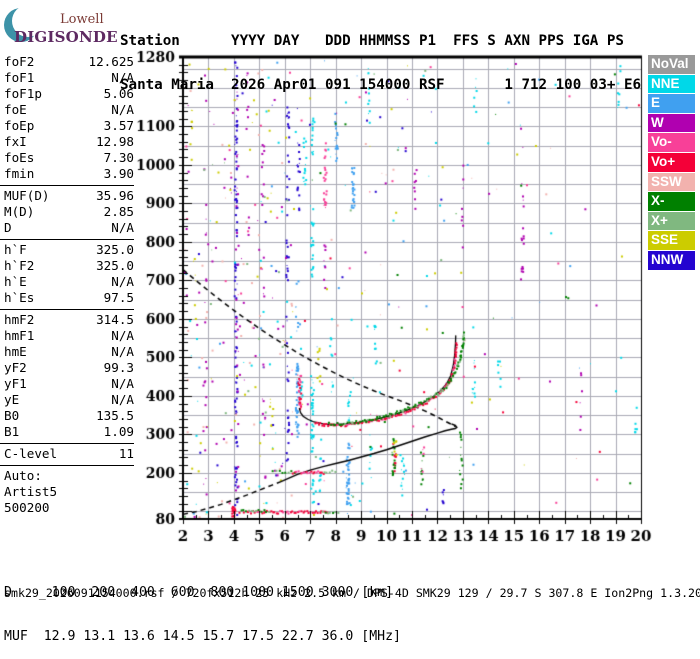 The width and height of the screenshot is (700, 659). I want to click on param-label: h`Es, so click(19, 297).